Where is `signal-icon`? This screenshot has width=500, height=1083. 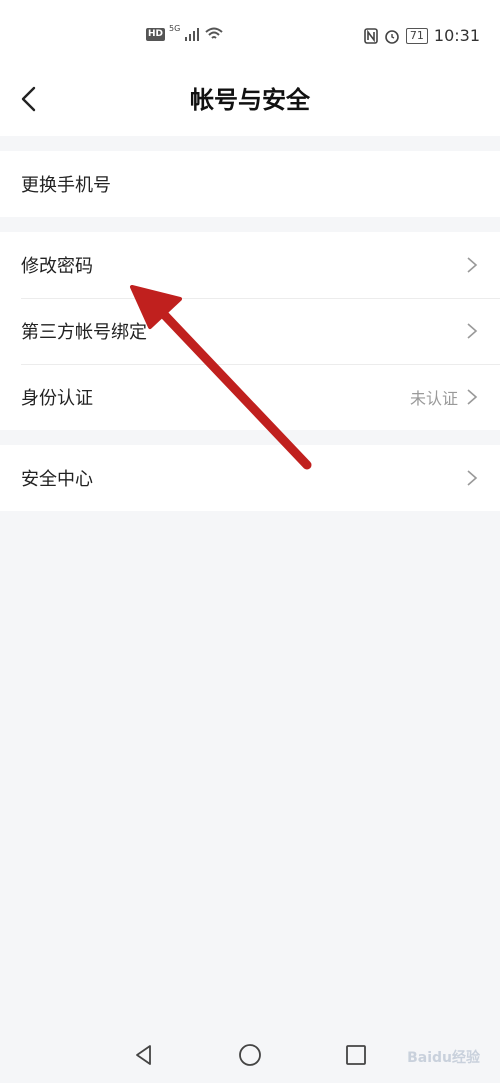
signal-icon is located at coordinates (192, 34).